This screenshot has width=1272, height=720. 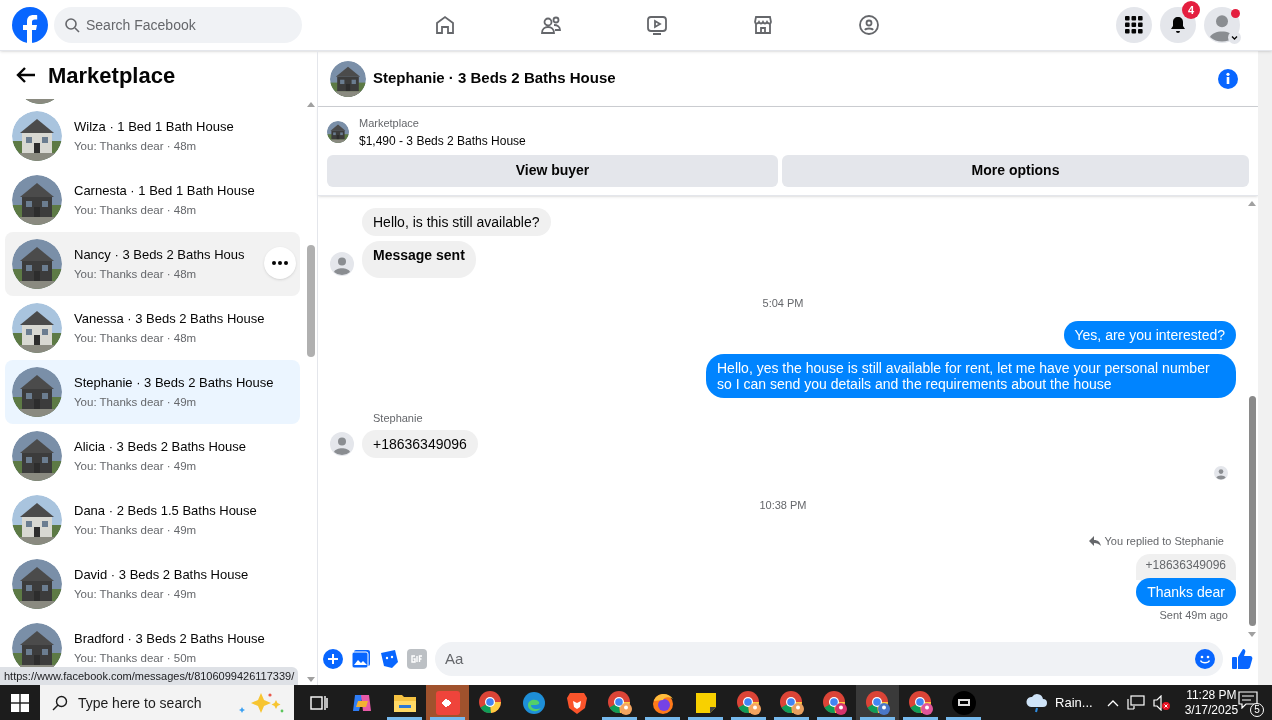 I want to click on chevron-up-icon, so click(x=1112, y=702).